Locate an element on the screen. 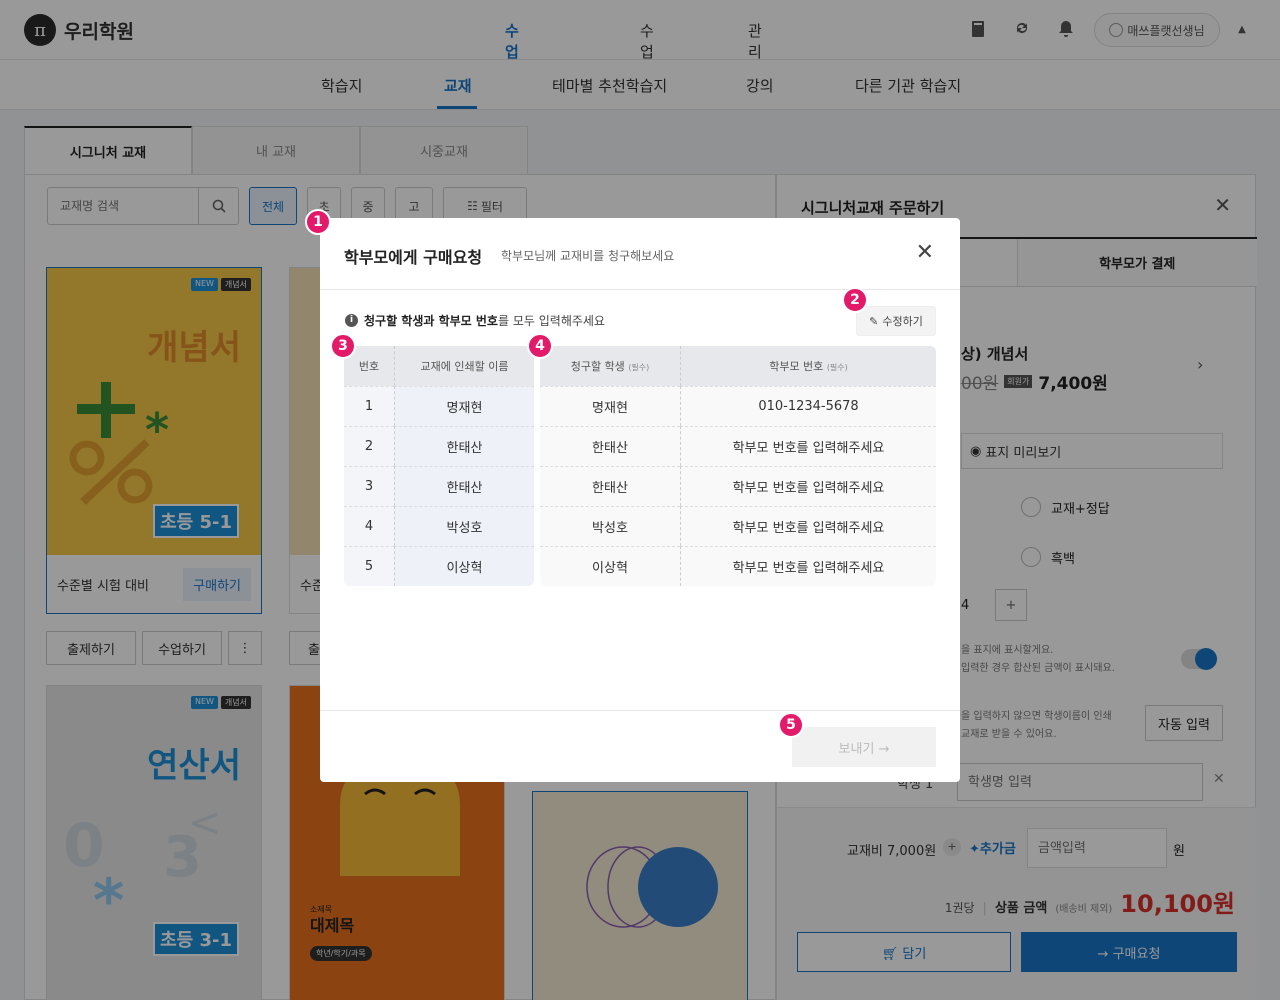 This screenshot has height=1000, width=1280. table-row: 1 명재현 is located at coordinates (439, 406).